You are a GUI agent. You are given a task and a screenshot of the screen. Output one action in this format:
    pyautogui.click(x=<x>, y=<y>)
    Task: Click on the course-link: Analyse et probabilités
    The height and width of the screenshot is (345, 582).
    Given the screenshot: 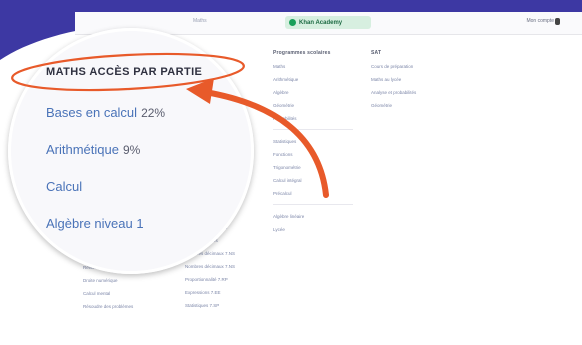 What is the action you would take?
    pyautogui.click(x=411, y=92)
    